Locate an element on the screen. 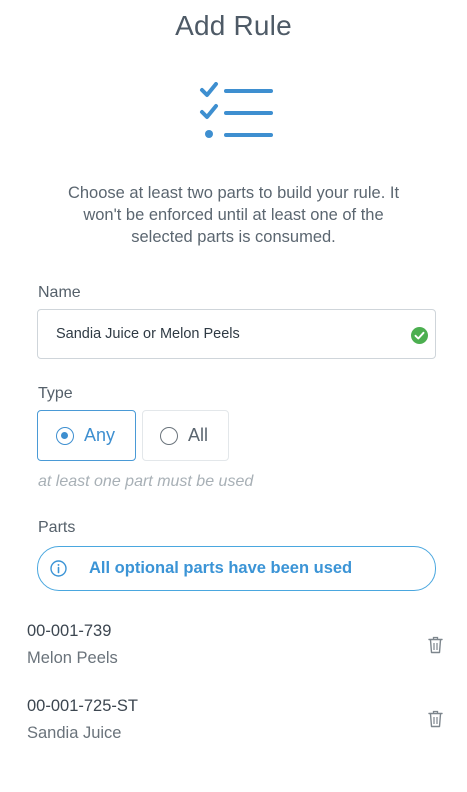 The image size is (467, 792). name-label: Name is located at coordinates (59, 292).